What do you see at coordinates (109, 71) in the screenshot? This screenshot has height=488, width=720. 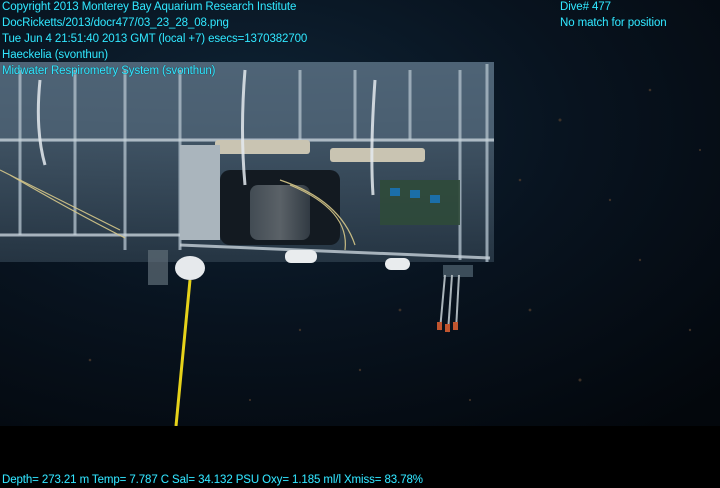 I see `observation-text-2: Midwater Respirometry System (svonthun)` at bounding box center [109, 71].